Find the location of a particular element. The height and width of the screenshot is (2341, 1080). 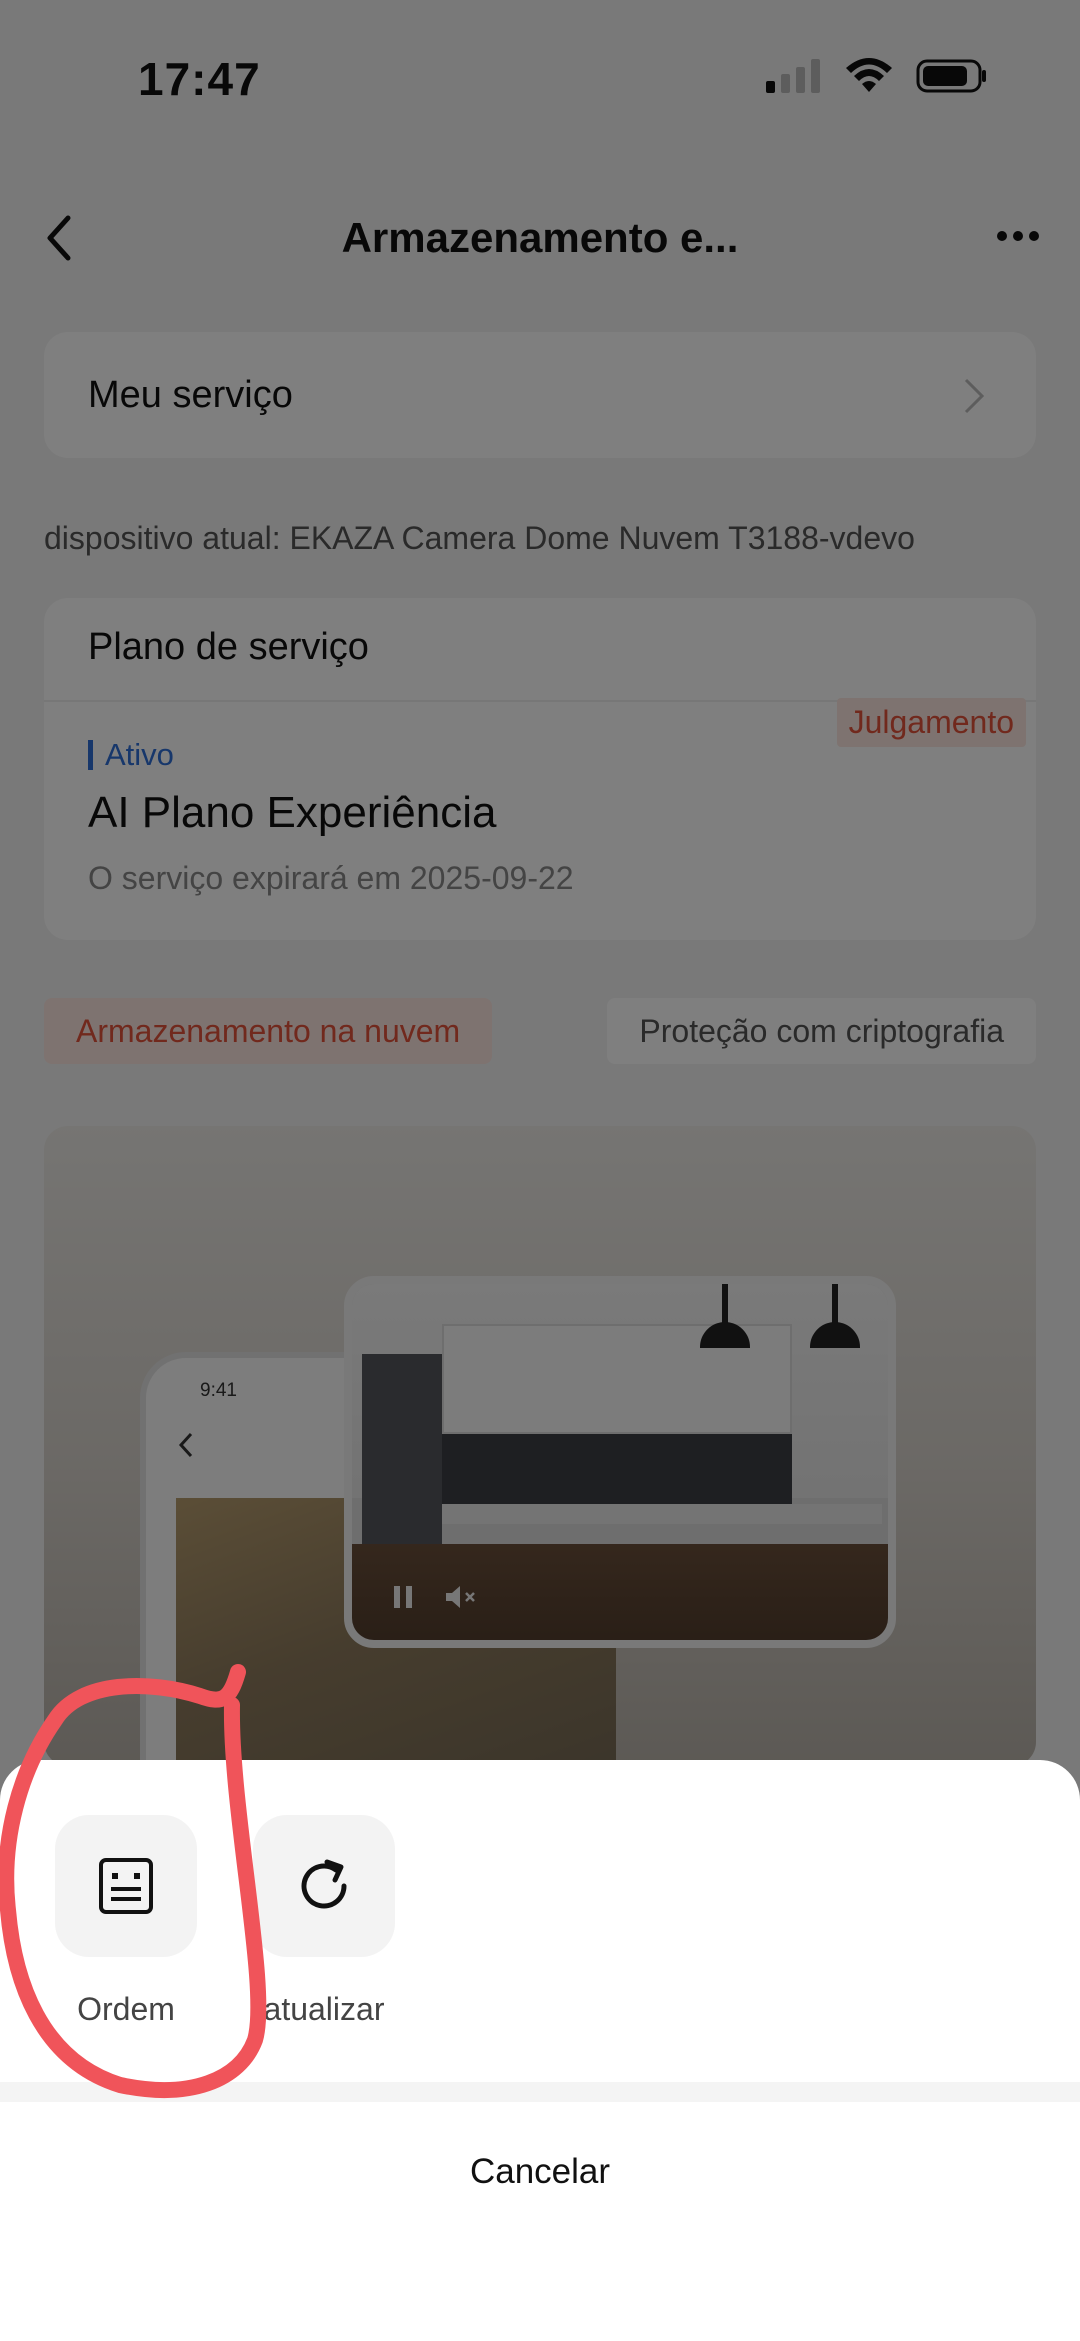

refresh-action-button: atualizar is located at coordinates (324, 1921).